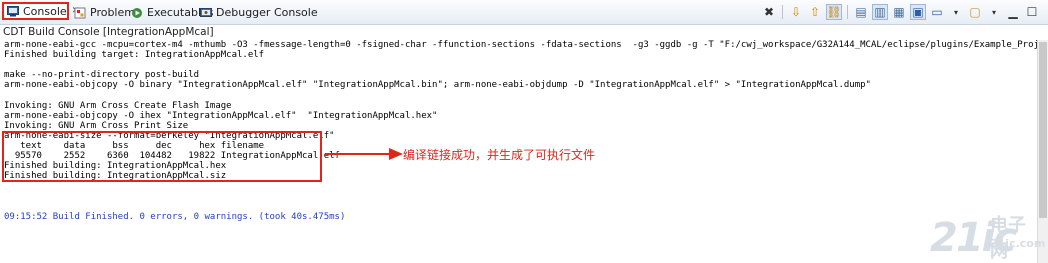  I want to click on scrollbar-thumb, so click(1043, 130).